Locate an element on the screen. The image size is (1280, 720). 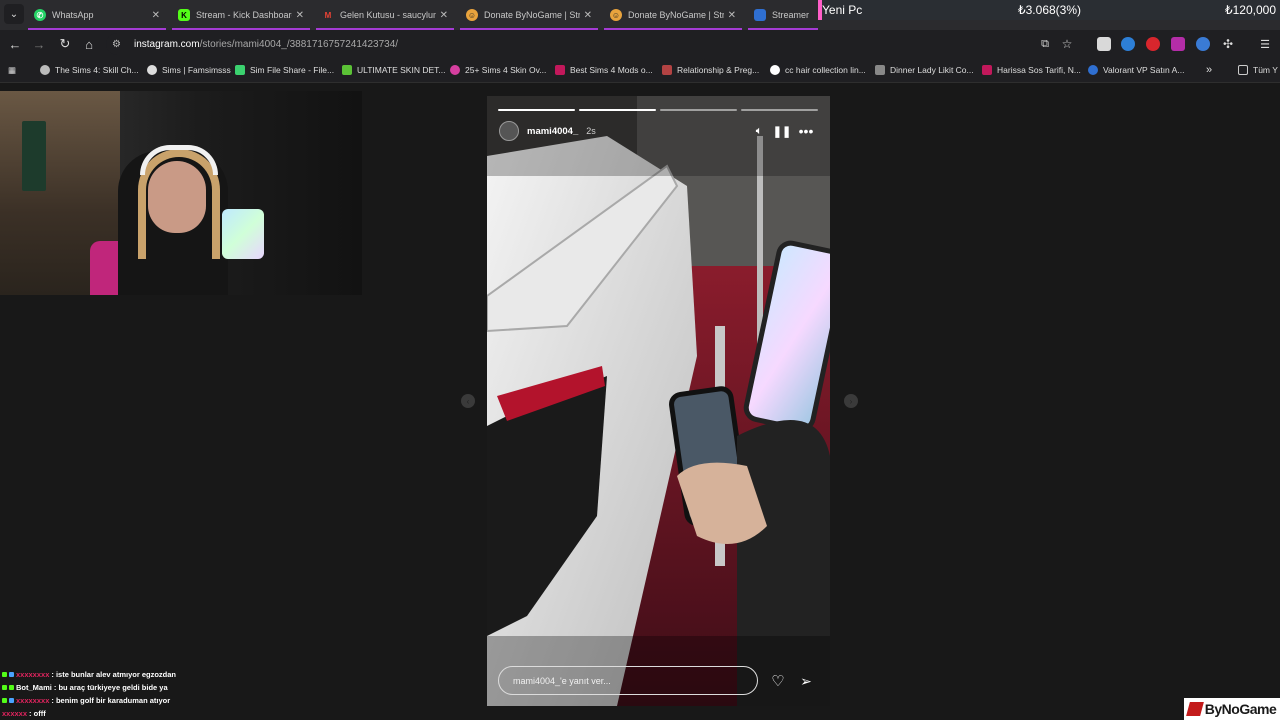
install-app-icon: ⧉ is located at coordinates (1045, 44).